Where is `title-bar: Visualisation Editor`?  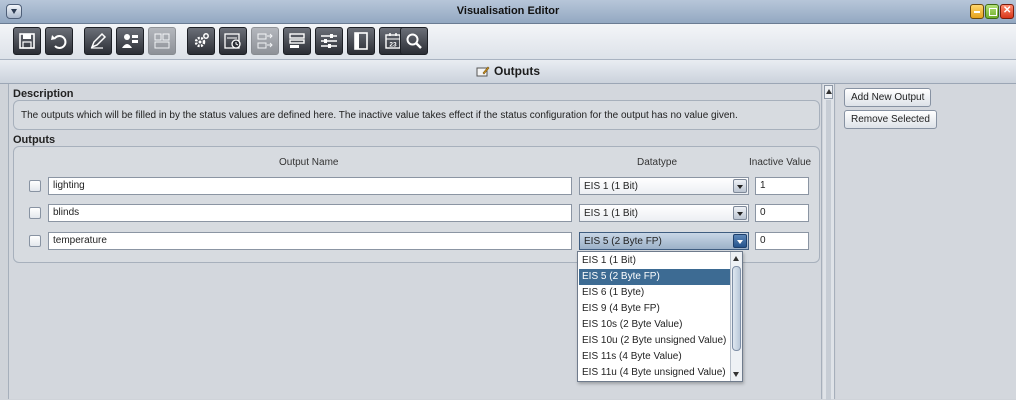 title-bar: Visualisation Editor is located at coordinates (508, 12).